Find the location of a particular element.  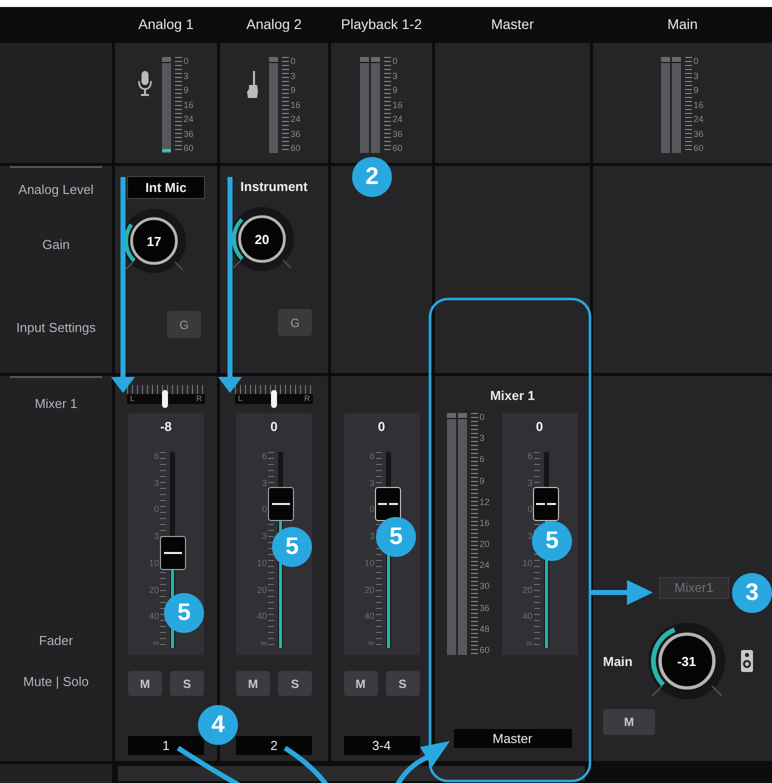

mix-title: Mixer 1 is located at coordinates (512, 395).